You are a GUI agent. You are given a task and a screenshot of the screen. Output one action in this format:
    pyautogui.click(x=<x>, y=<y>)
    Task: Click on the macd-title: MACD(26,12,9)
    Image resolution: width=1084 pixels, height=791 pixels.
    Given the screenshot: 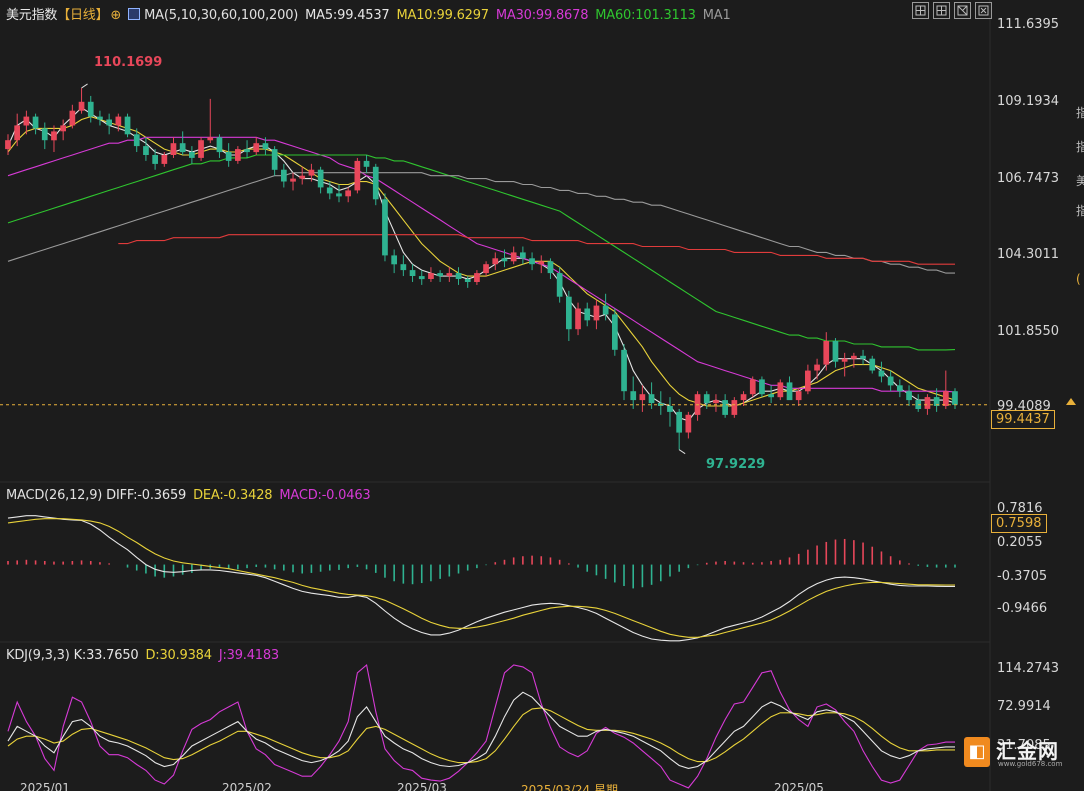 What is the action you would take?
    pyautogui.click(x=54, y=495)
    